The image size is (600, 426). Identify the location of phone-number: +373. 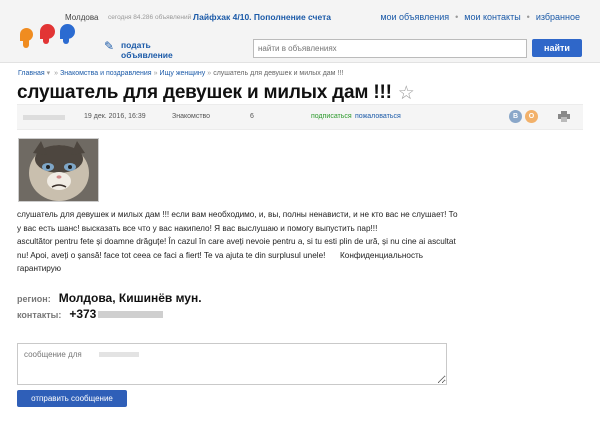
(116, 314).